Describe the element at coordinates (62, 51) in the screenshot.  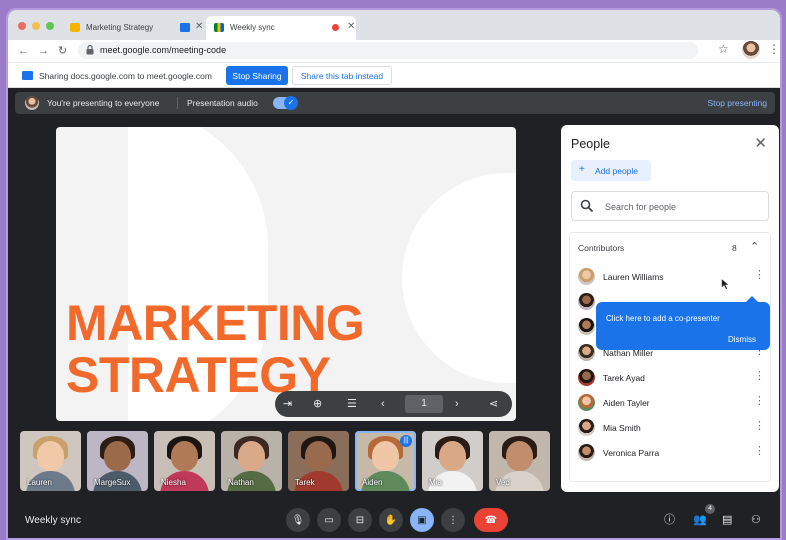
I see `reload-icon: ↻` at that location.